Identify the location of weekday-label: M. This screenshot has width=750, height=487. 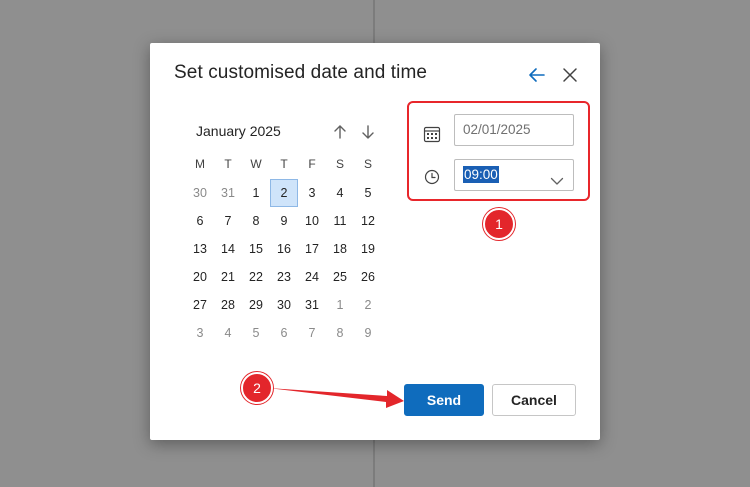
(200, 164).